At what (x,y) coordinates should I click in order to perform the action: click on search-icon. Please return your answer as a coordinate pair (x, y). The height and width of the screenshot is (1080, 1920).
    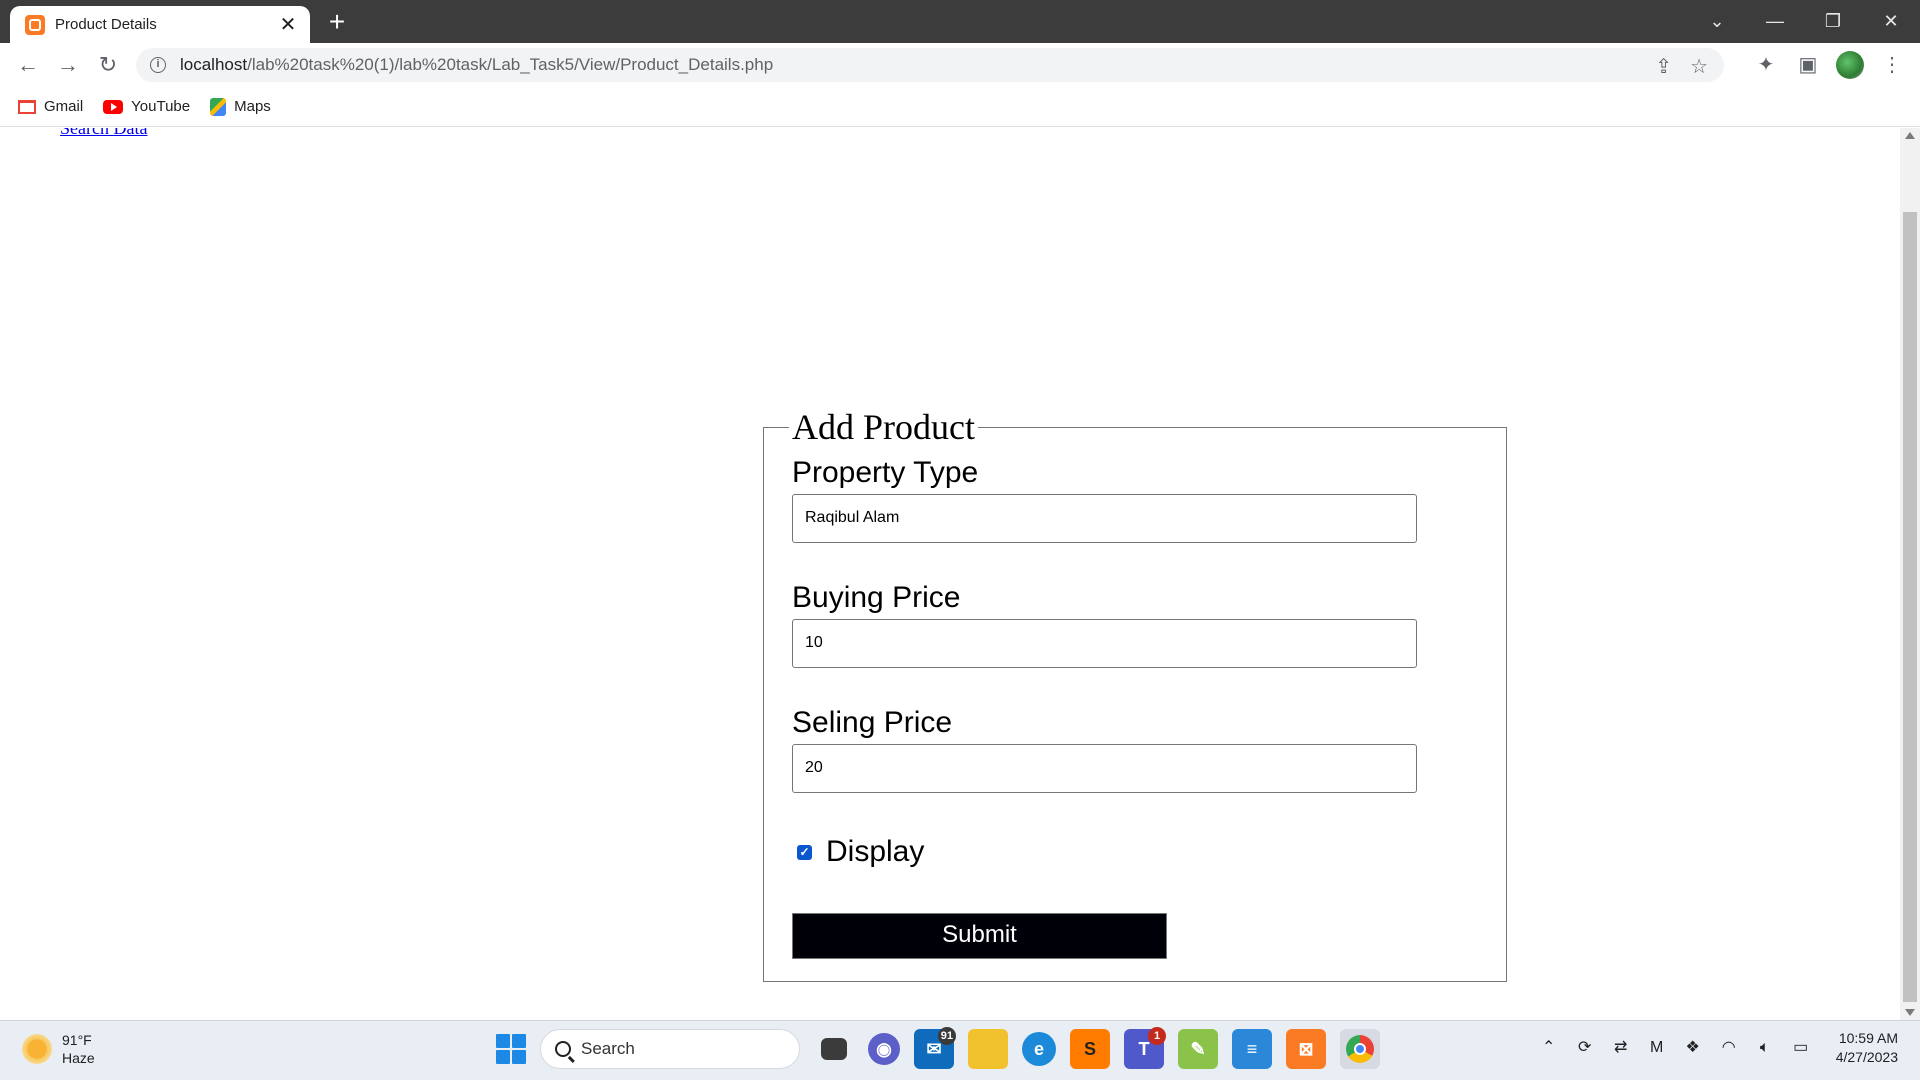
    Looking at the image, I should click on (563, 1049).